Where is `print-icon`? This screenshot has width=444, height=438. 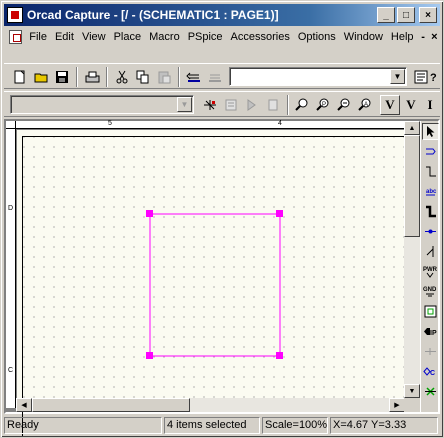
print-icon is located at coordinates (92, 77).